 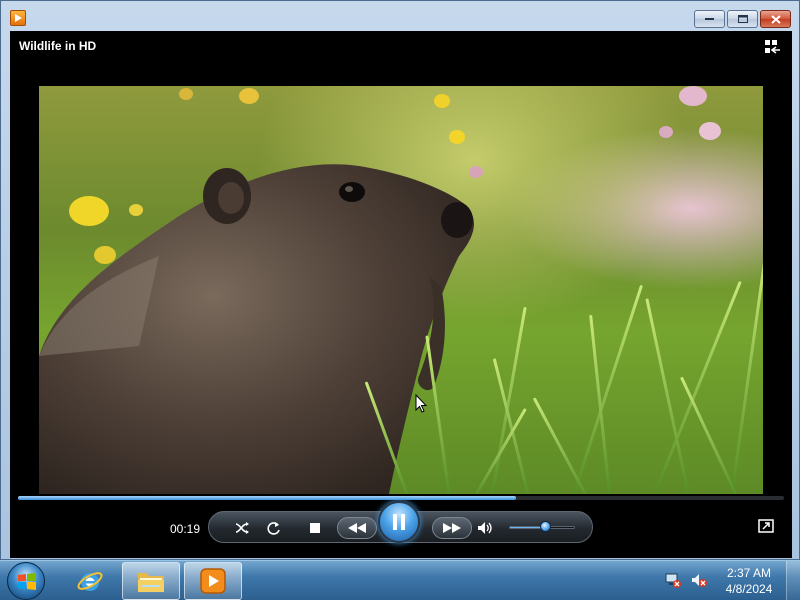 What do you see at coordinates (673, 580) in the screenshot?
I see `network-icon` at bounding box center [673, 580].